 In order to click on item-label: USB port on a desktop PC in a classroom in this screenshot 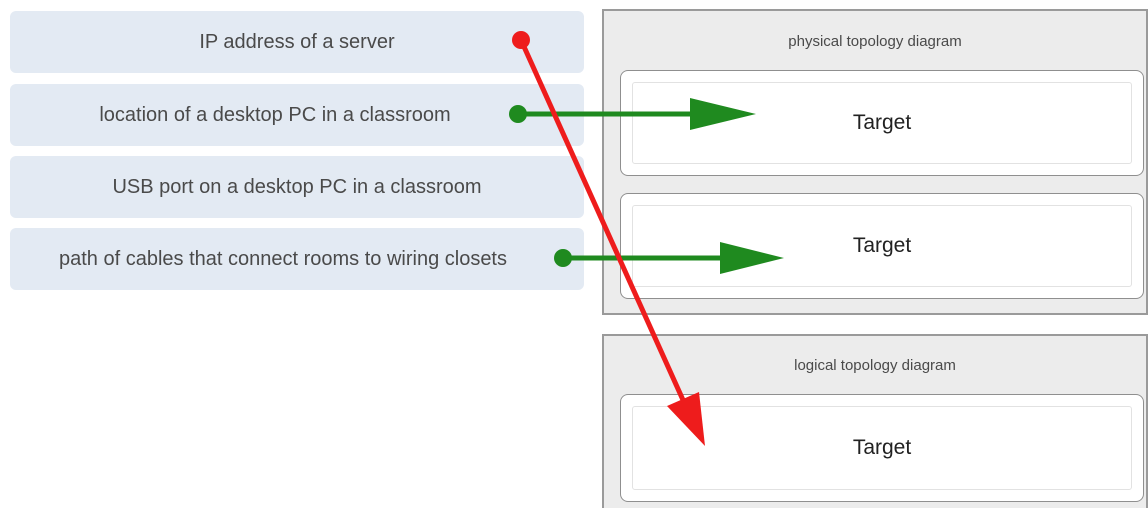, I will do `click(297, 186)`.